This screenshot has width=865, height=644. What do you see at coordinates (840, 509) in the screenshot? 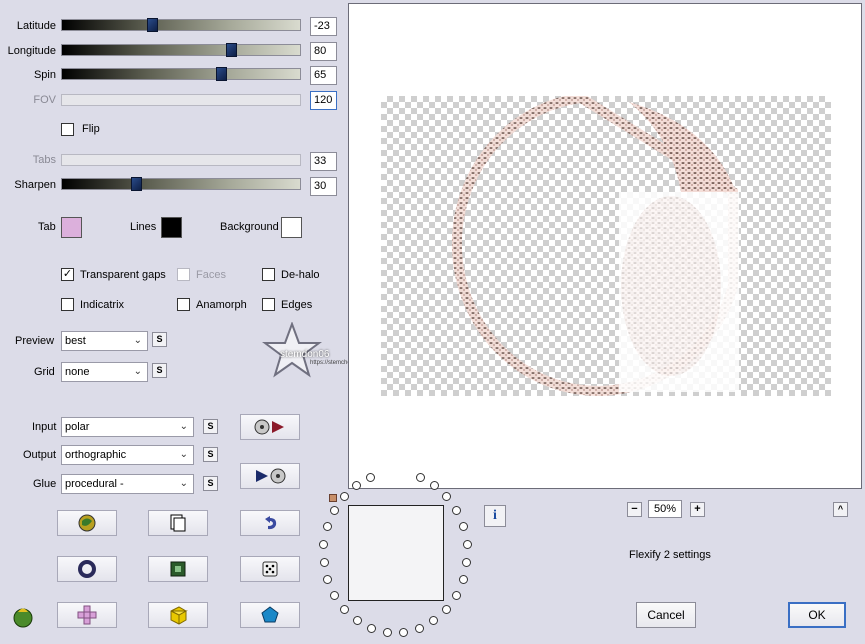
I see `collapse-button: ^` at bounding box center [840, 509].